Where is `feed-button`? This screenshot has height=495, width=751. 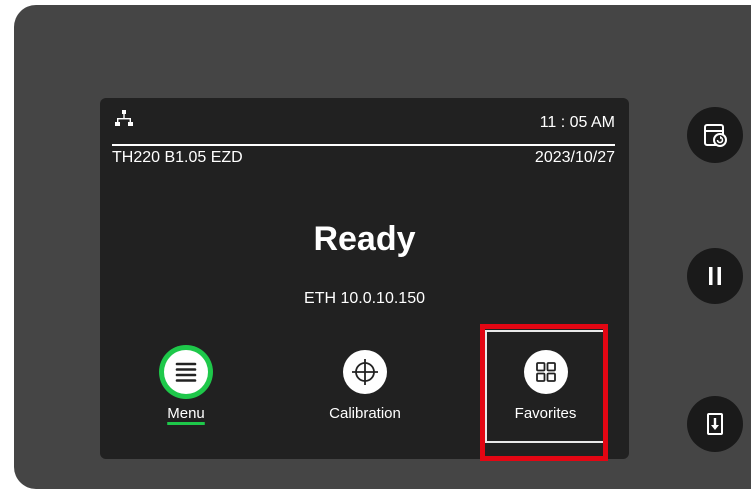 feed-button is located at coordinates (715, 135).